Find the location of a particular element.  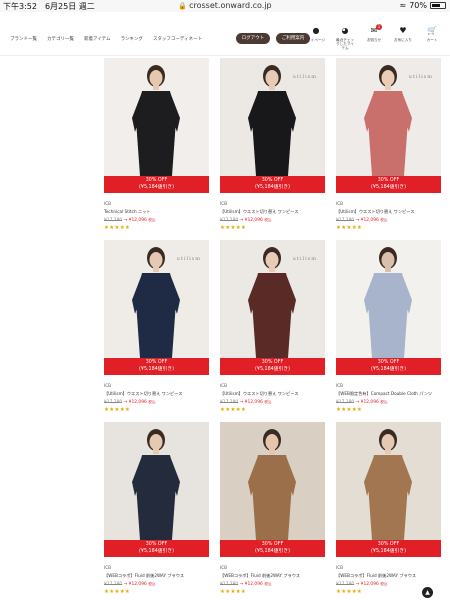

nav-link: ランキング is located at coordinates (132, 39).